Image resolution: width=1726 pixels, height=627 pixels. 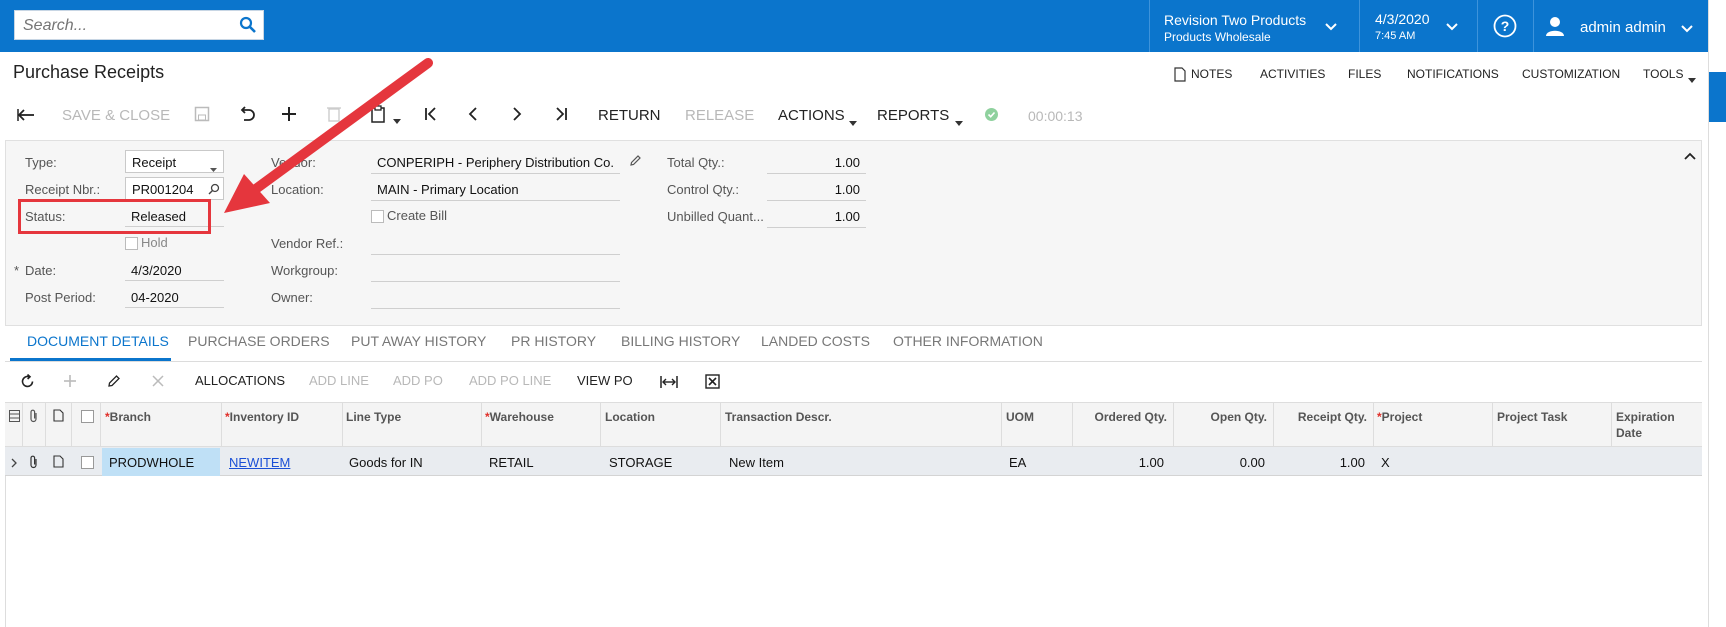 What do you see at coordinates (1418, 26) in the screenshot?
I see `business-date-selector: 4/3/2020 7:45 AM` at bounding box center [1418, 26].